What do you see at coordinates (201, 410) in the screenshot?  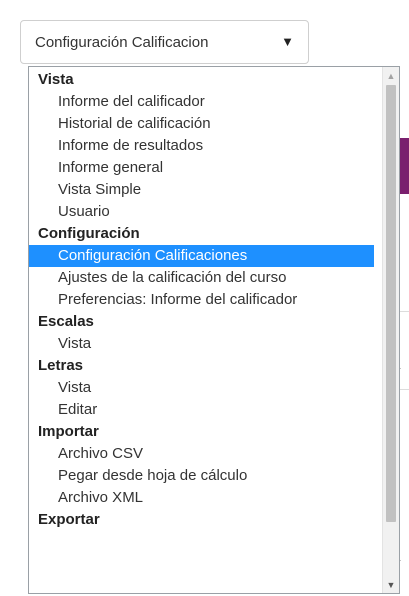 I see `dropdown-option: Editar` at bounding box center [201, 410].